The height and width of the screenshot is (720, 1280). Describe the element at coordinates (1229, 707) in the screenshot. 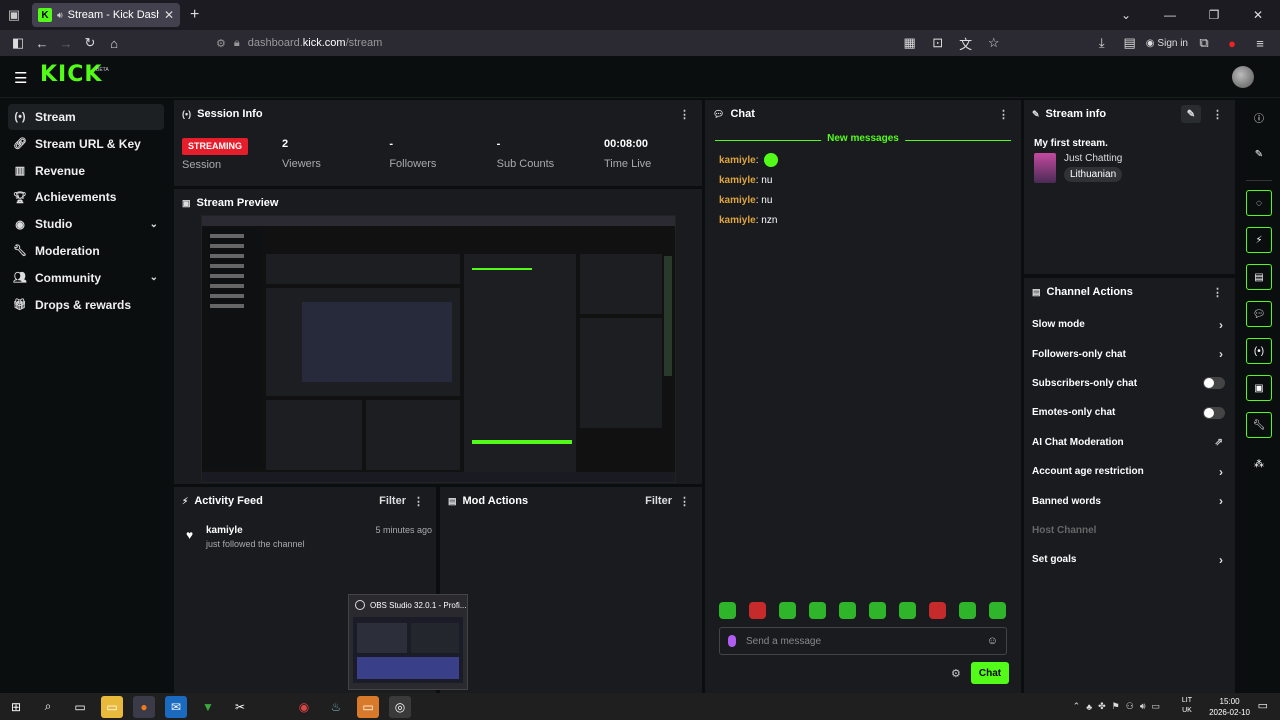

I see `system-clock: 15:00 2026-02-10` at that location.